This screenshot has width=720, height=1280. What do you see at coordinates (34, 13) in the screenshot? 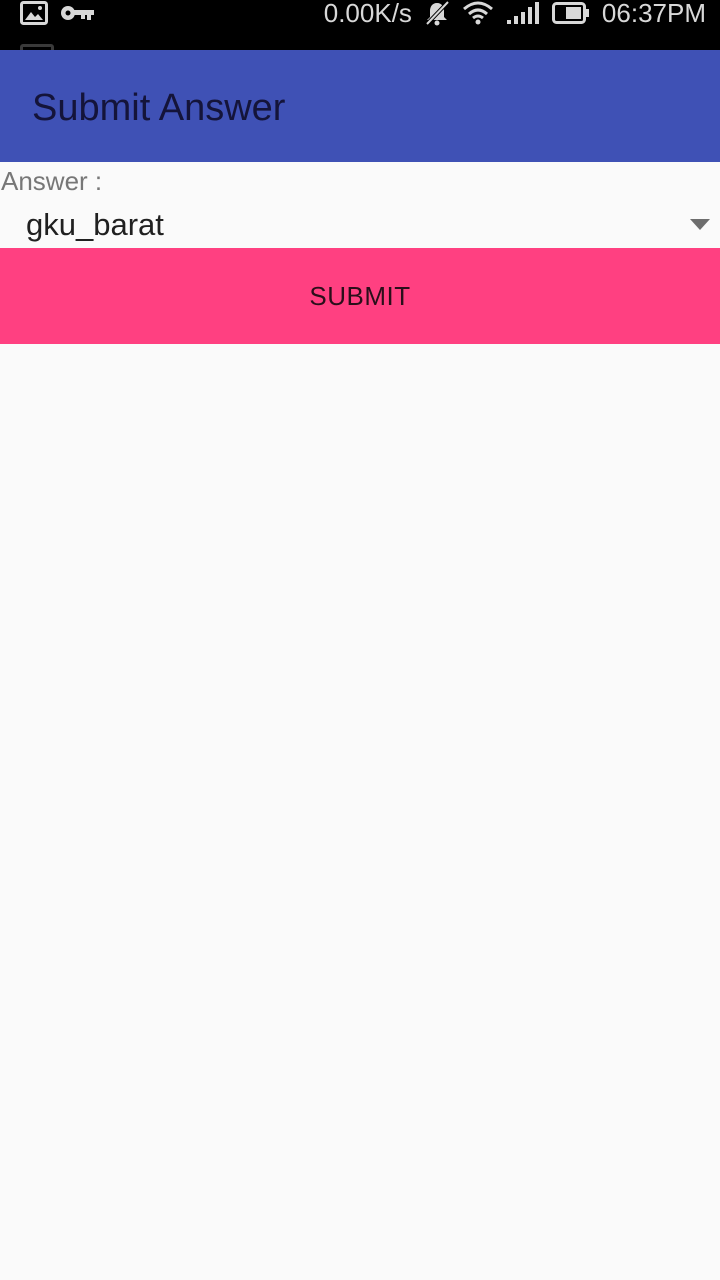
I see `image-icon` at bounding box center [34, 13].